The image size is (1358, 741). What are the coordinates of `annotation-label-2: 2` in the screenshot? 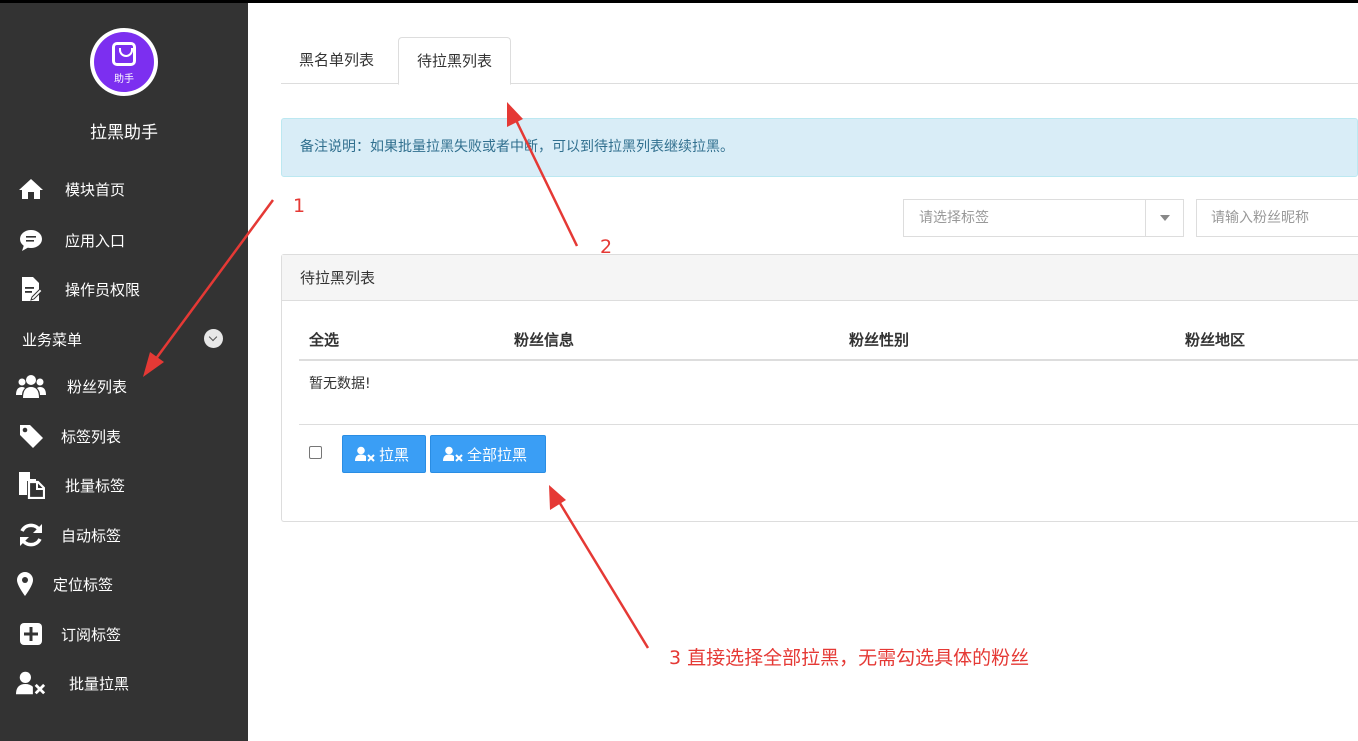 It's located at (606, 247).